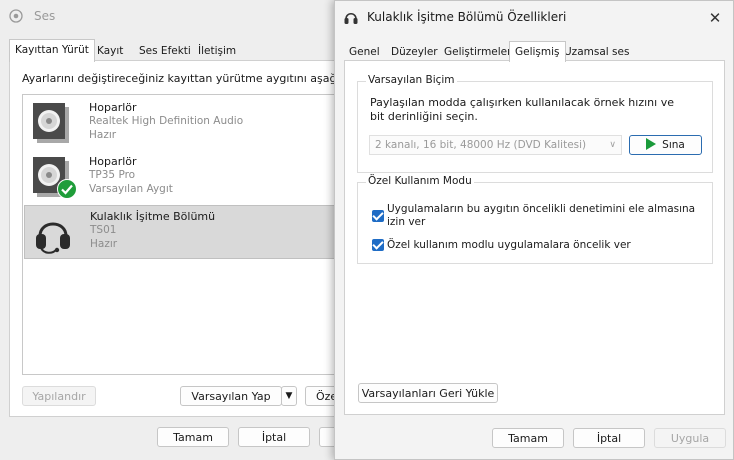  What do you see at coordinates (690, 438) in the screenshot?
I see `apply-button: Uygula` at bounding box center [690, 438].